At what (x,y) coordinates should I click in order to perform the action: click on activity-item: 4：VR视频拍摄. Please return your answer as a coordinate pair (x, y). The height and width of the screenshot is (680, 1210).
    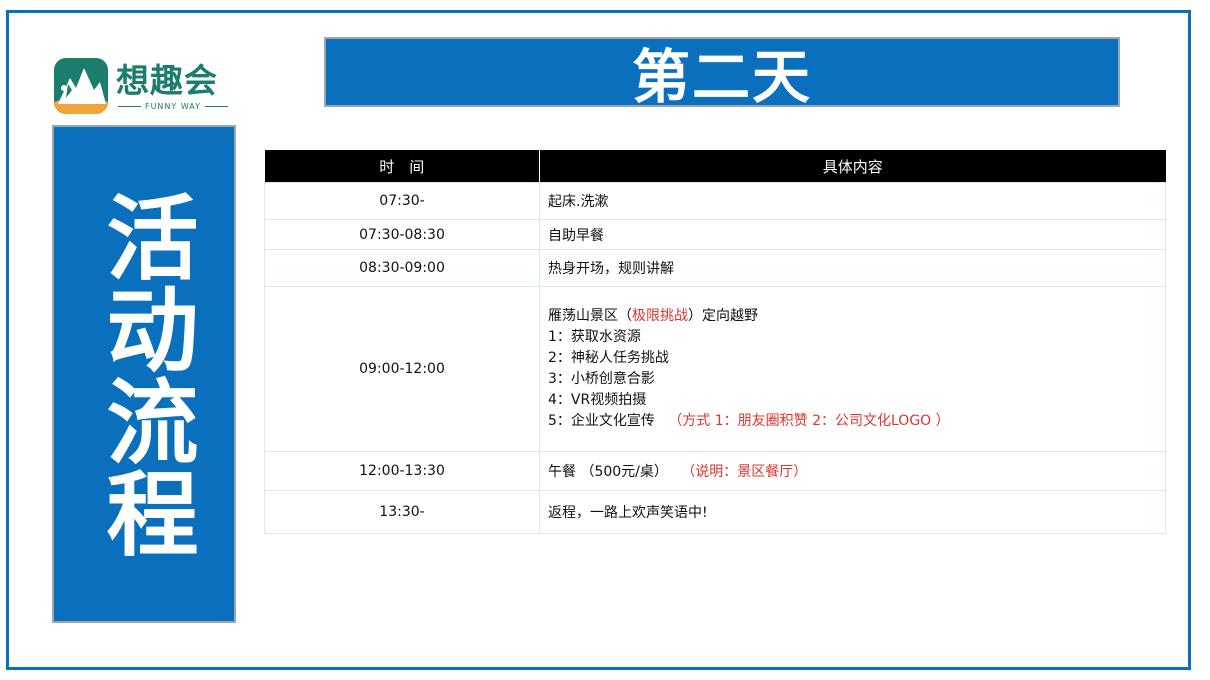
    Looking at the image, I should click on (597, 400).